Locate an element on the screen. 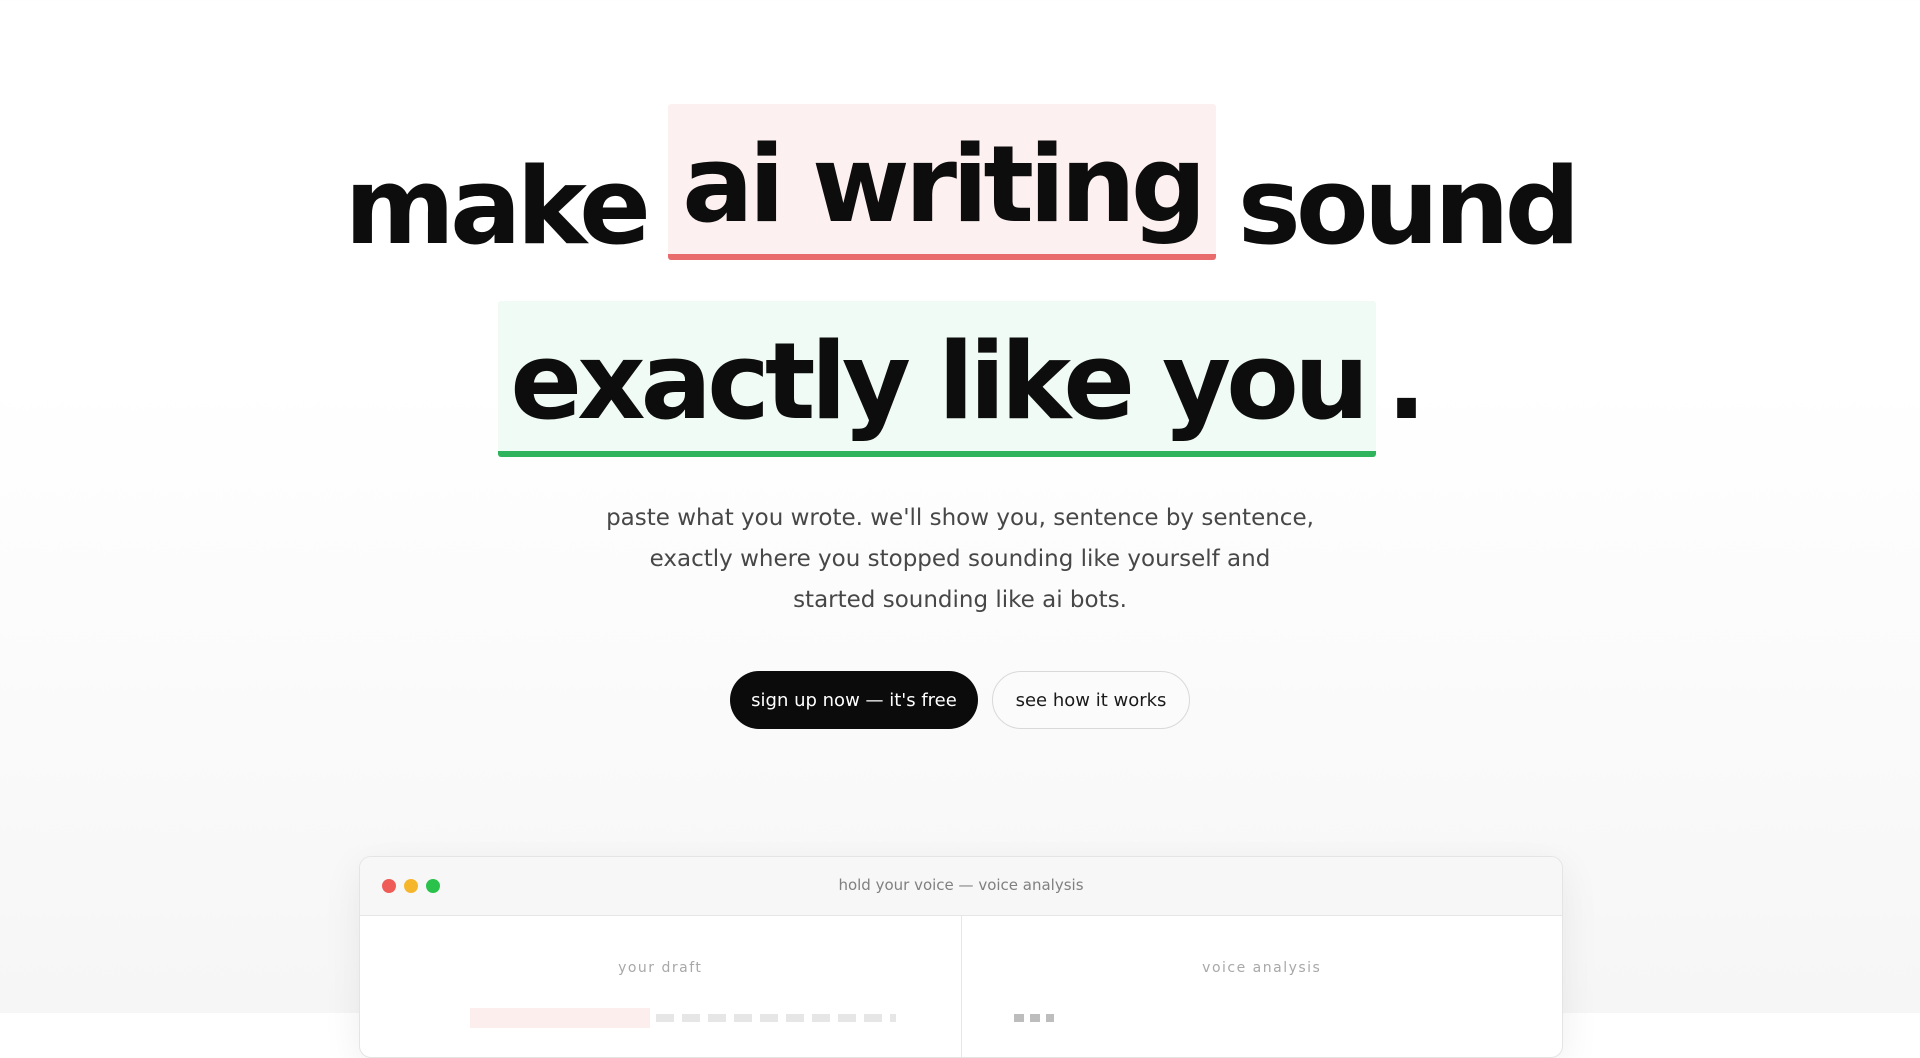 The image size is (1920, 1058). draft-pane: your draft is located at coordinates (661, 986).